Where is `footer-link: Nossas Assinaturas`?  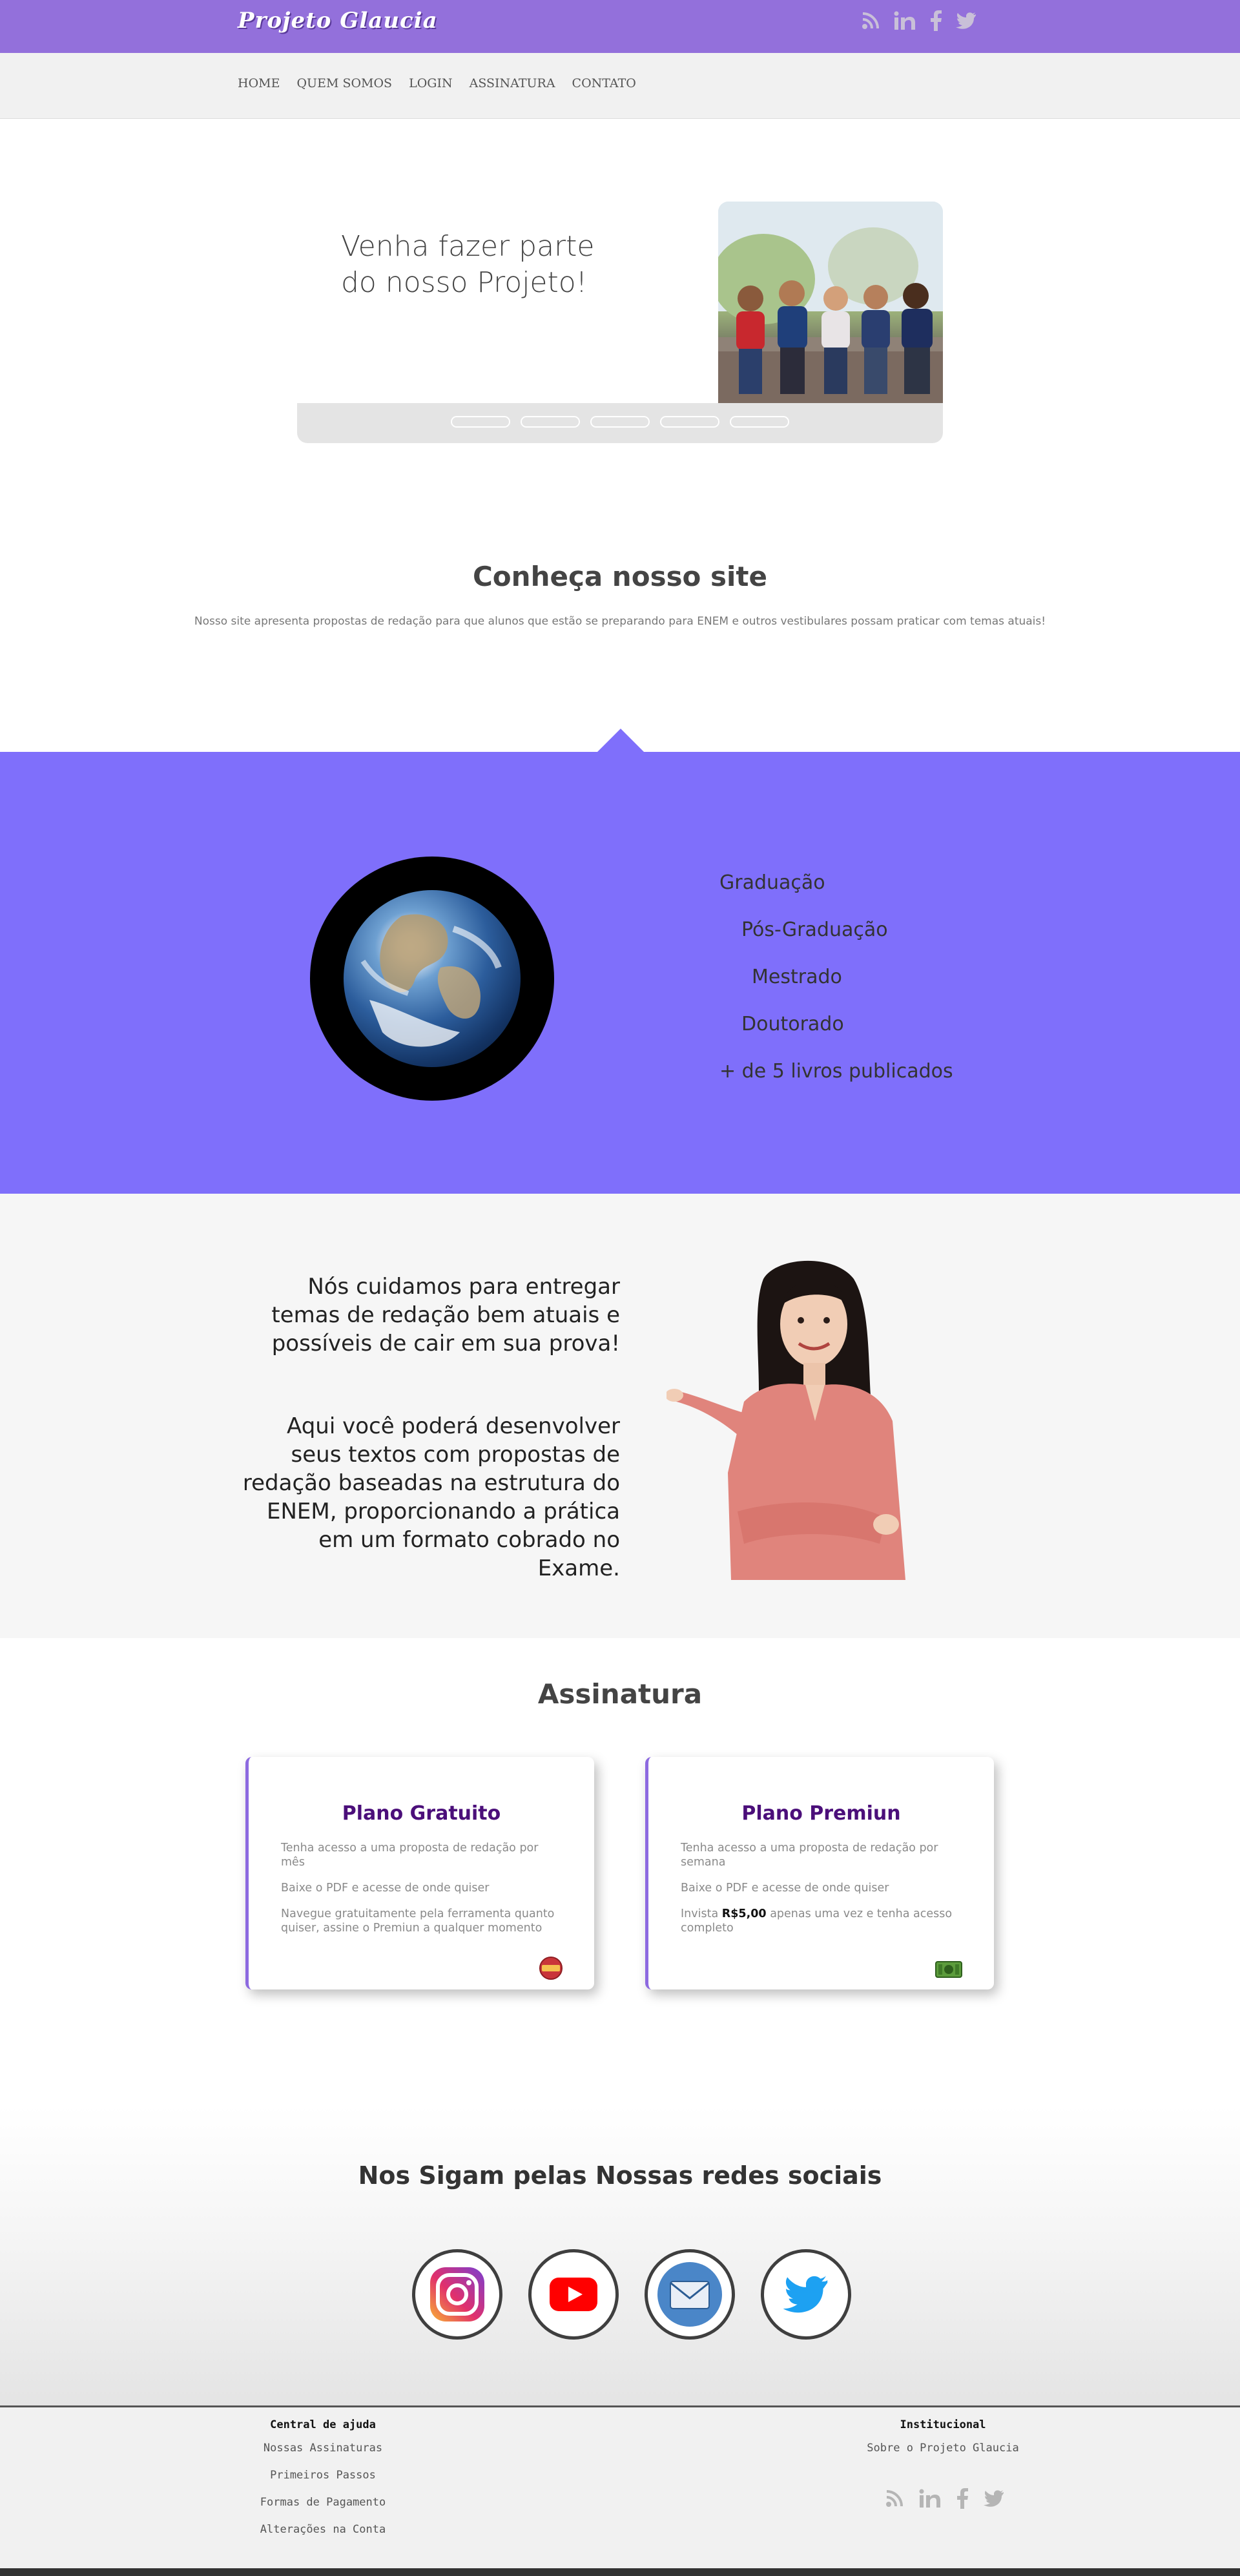 footer-link: Nossas Assinaturas is located at coordinates (323, 2448).